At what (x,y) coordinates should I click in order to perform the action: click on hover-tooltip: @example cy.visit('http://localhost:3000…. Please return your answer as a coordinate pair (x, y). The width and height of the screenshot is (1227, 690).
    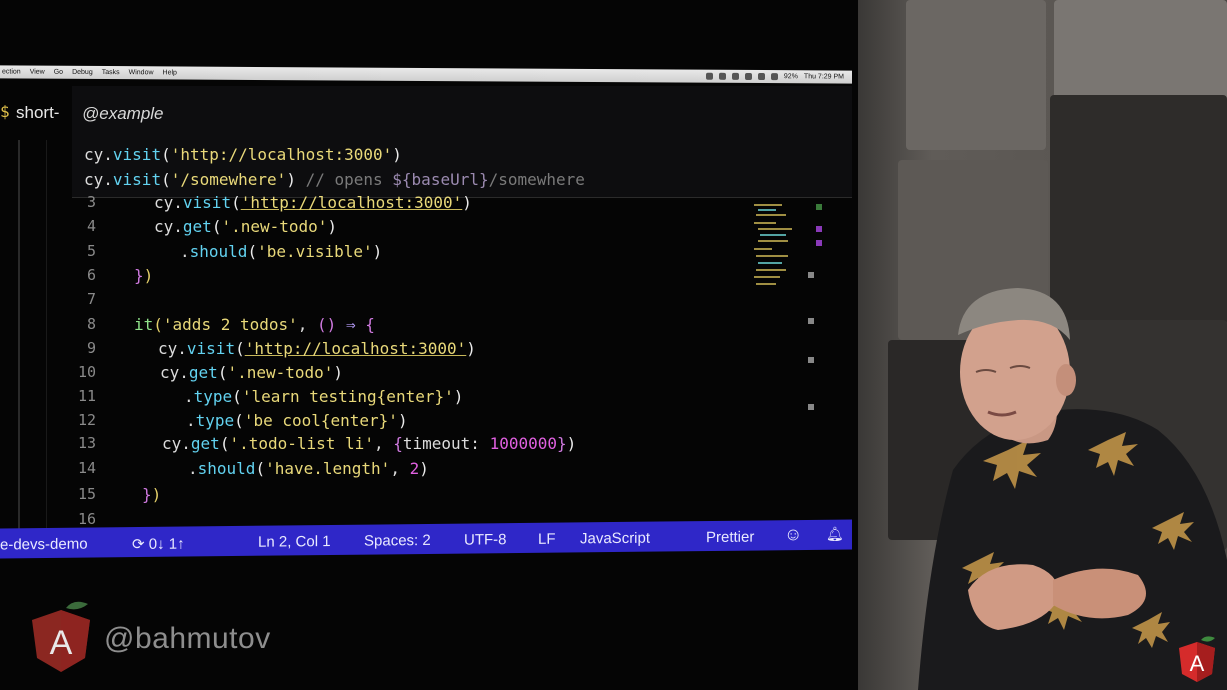
    Looking at the image, I should click on (462, 142).